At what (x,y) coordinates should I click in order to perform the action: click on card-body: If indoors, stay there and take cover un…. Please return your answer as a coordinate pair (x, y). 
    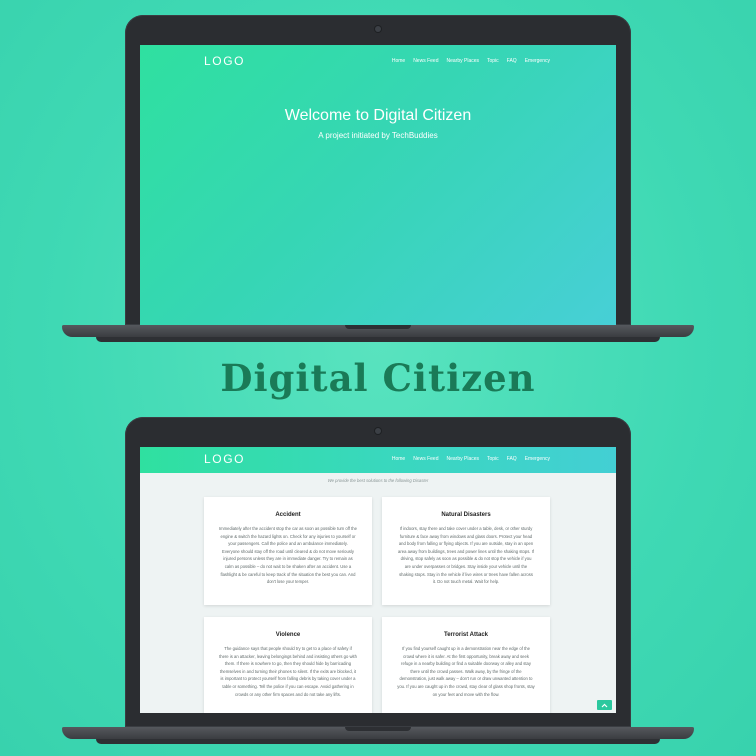
    Looking at the image, I should click on (466, 555).